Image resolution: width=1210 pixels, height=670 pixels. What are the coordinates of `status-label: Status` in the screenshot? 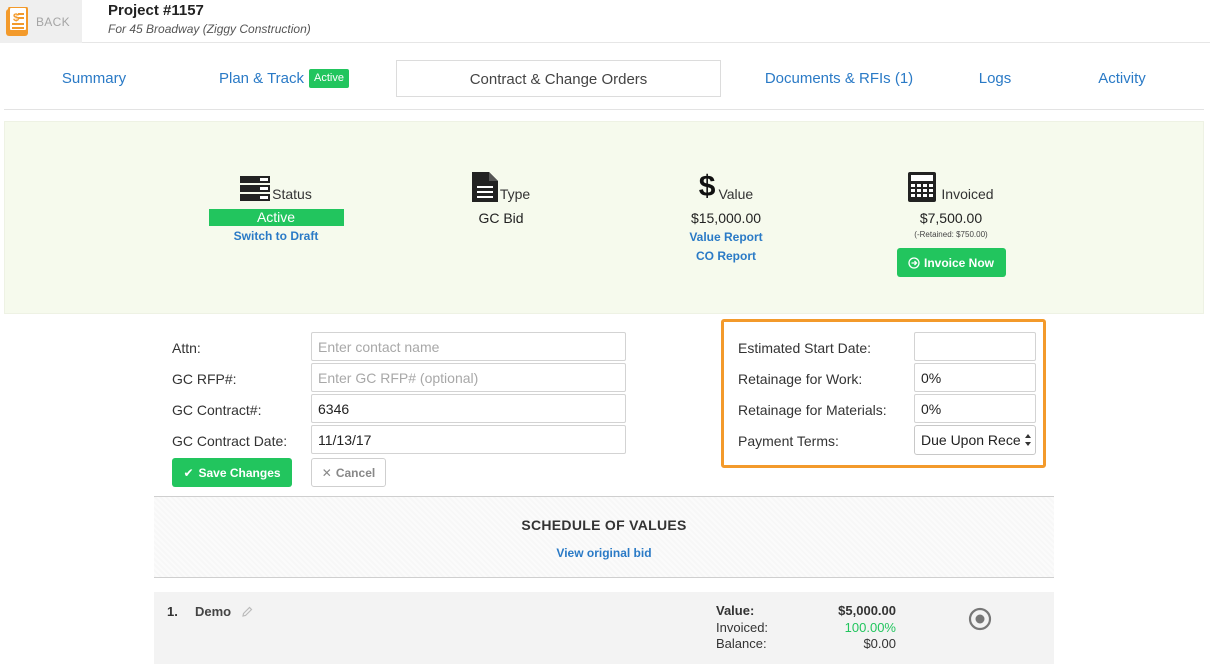 It's located at (292, 194).